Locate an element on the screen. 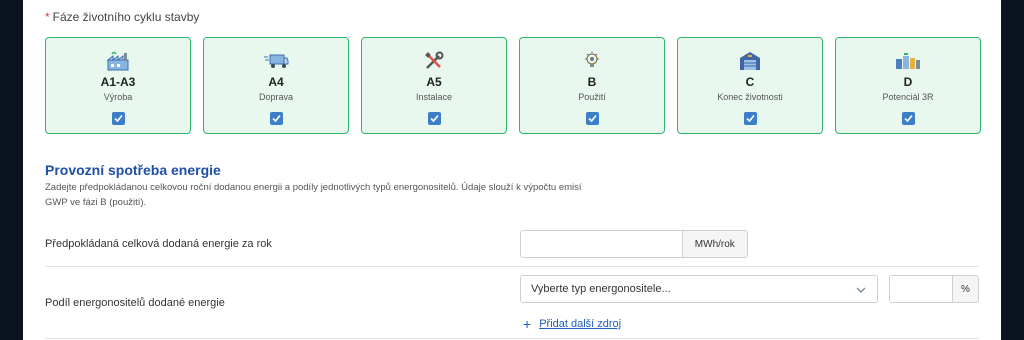 This screenshot has width=1024, height=340. total-energy-unit: MWh/rok is located at coordinates (714, 244).